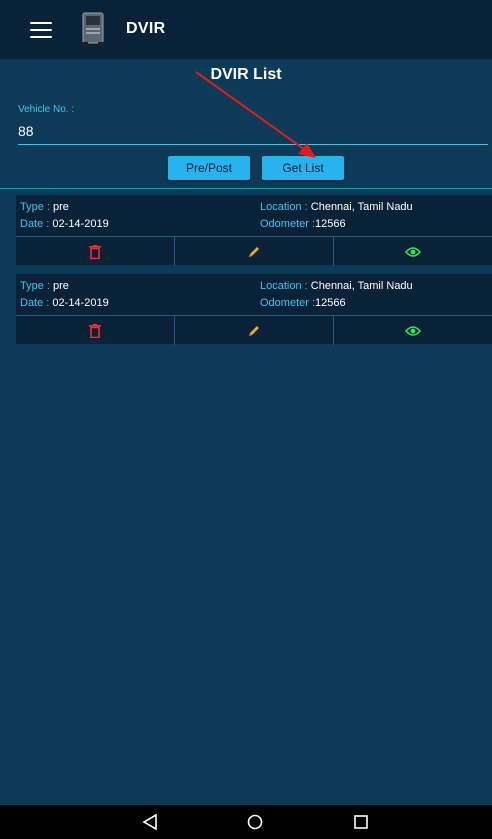  Describe the element at coordinates (150, 822) in the screenshot. I see `back-triangle-icon` at that location.